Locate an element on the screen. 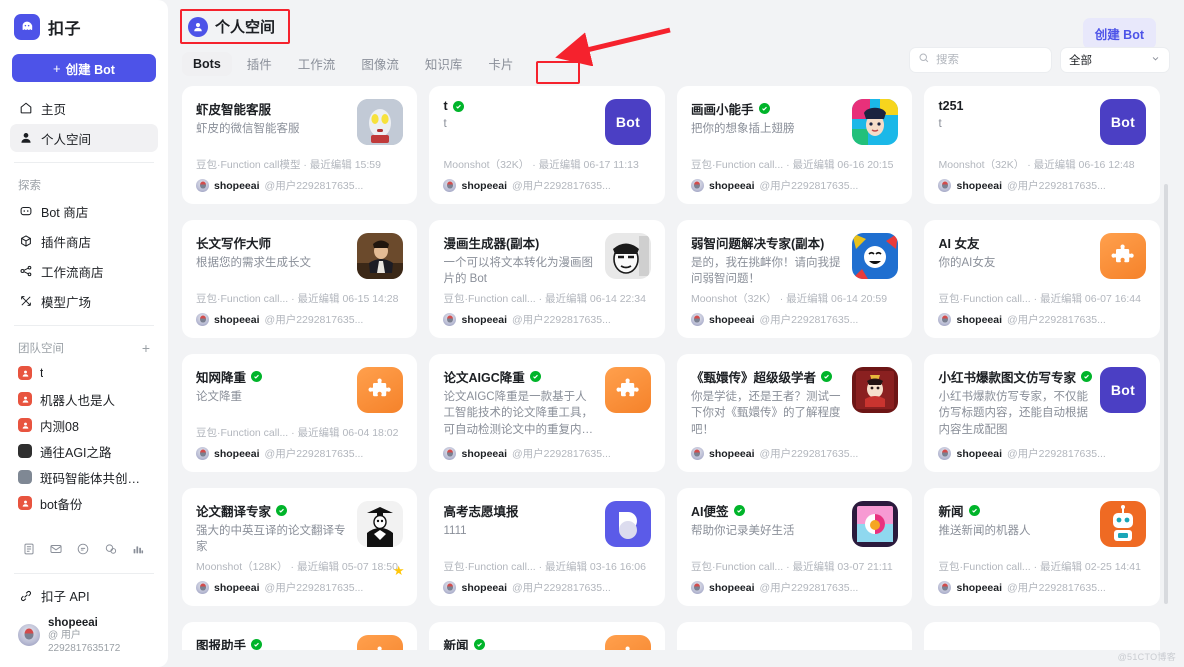 This screenshot has height=667, width=1184. card-description: 你是学徒，还是王者？测试一下你对《甄嬛传》的了解程度吧！ is located at coordinates (765, 413).